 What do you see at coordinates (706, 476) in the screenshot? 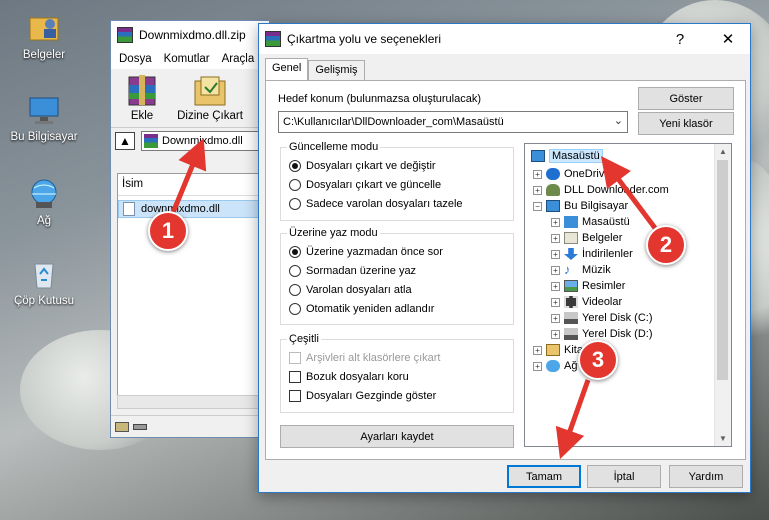
I see `help-button: Yardım` at bounding box center [706, 476].